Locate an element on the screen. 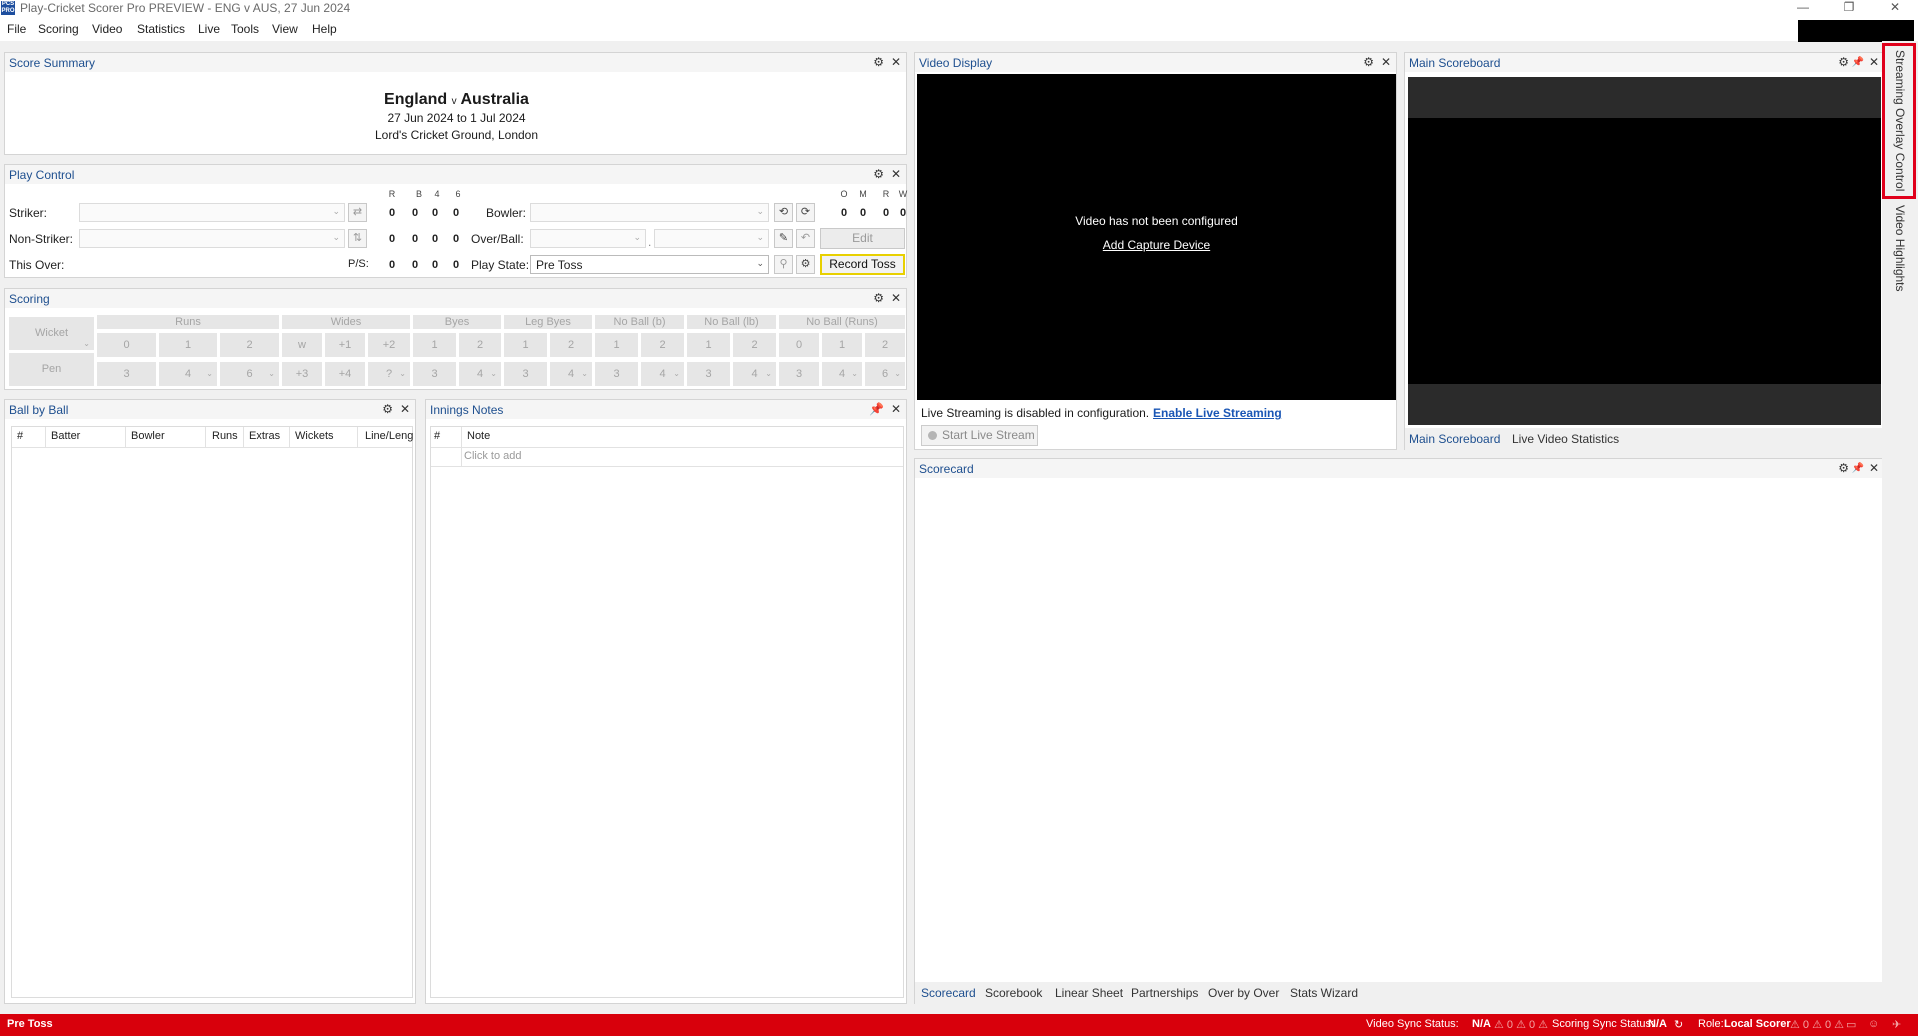 Image resolution: width=1918 pixels, height=1036 pixels. ball-select: ⌄ is located at coordinates (711, 238).